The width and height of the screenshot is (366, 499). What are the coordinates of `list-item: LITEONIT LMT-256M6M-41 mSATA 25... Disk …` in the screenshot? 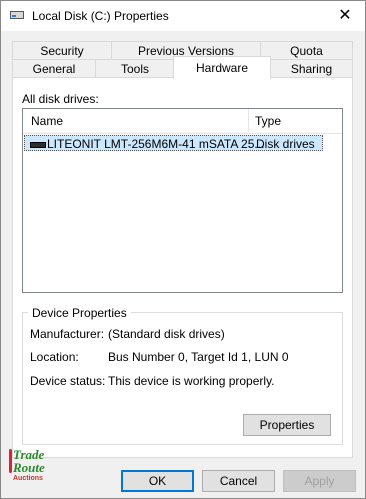 It's located at (173, 143).